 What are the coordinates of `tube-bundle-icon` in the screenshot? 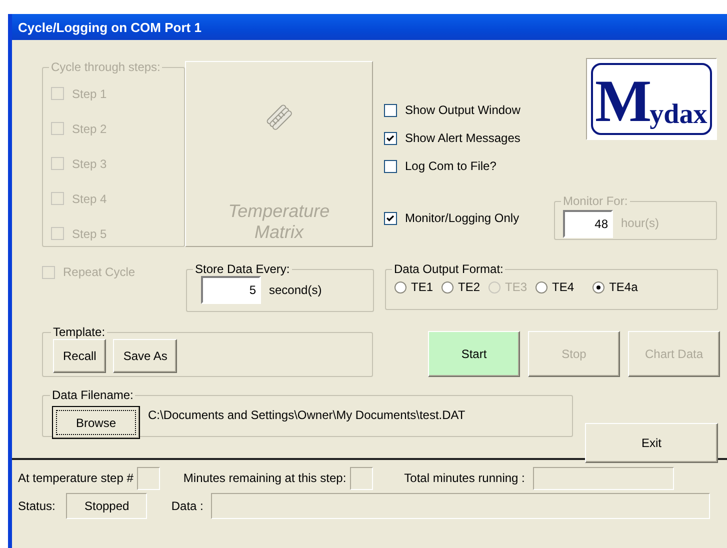 It's located at (279, 117).